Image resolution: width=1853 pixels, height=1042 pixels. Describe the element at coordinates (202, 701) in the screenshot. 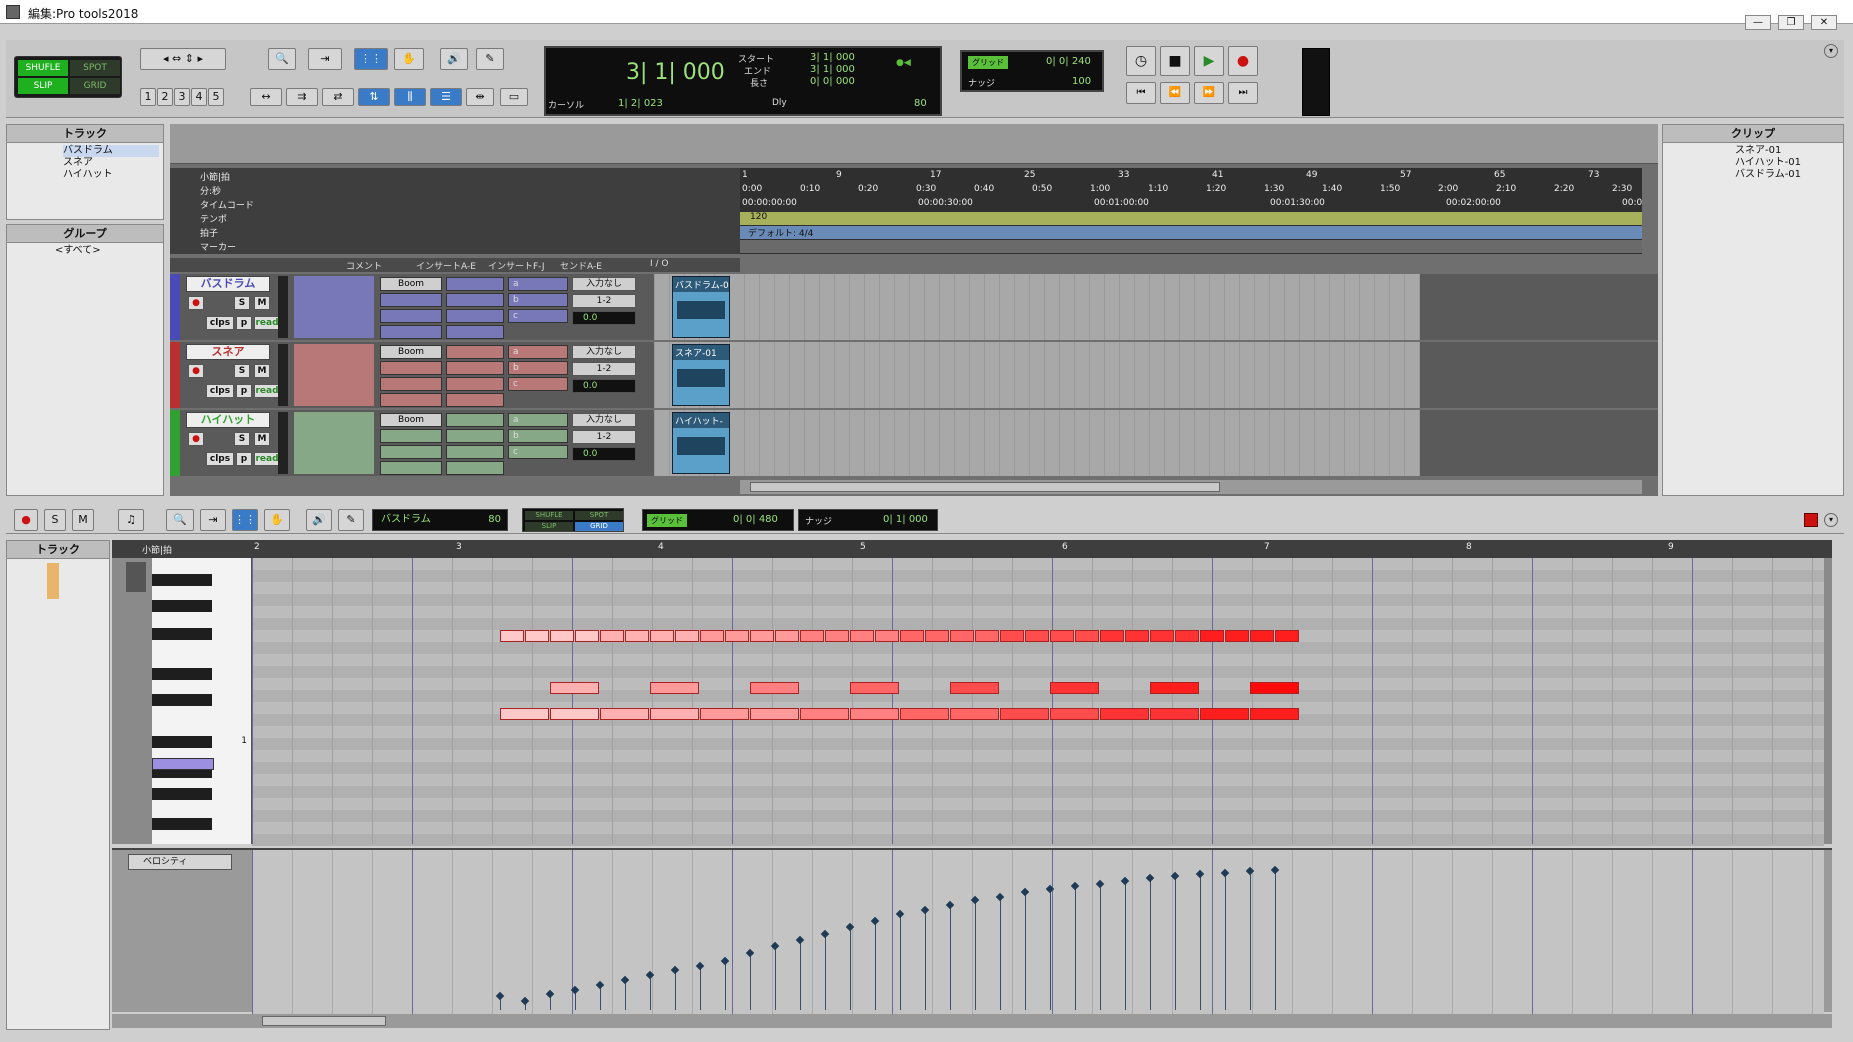

I see `piano-keyboard: 1` at that location.